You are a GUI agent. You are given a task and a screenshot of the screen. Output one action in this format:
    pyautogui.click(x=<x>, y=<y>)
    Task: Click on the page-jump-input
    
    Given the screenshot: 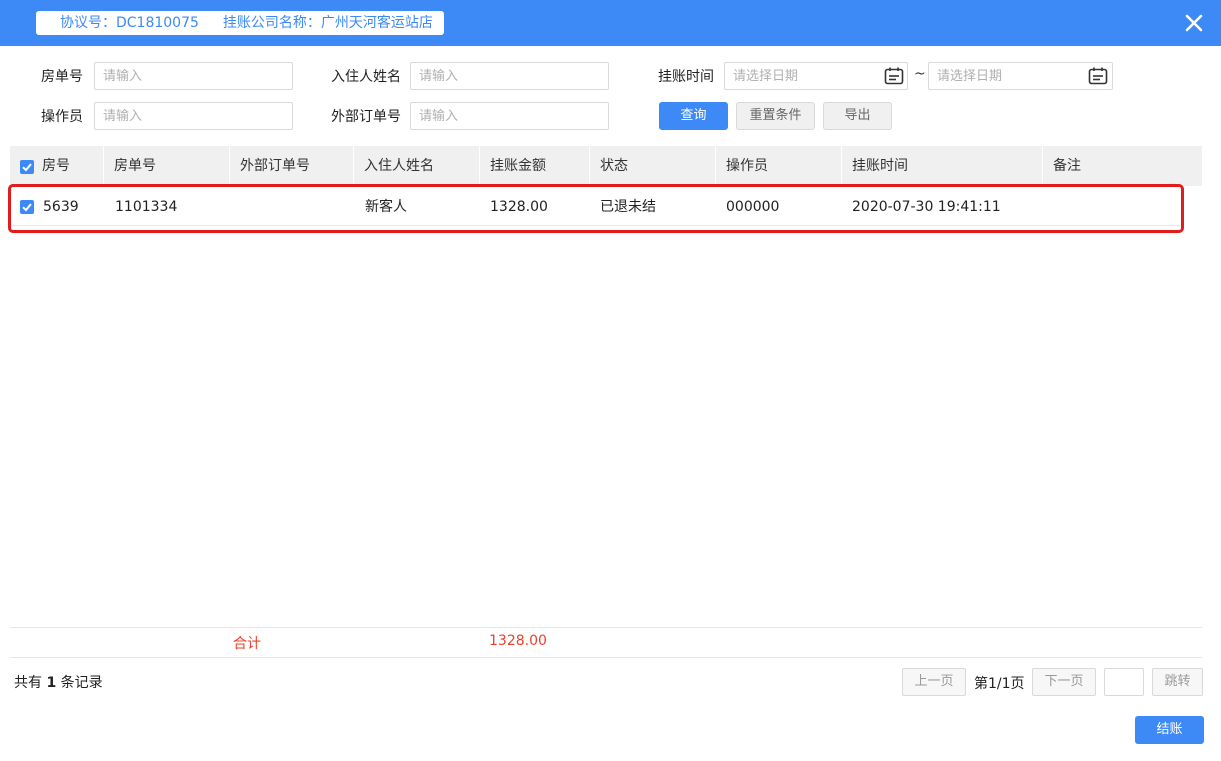 What is the action you would take?
    pyautogui.click(x=1124, y=682)
    